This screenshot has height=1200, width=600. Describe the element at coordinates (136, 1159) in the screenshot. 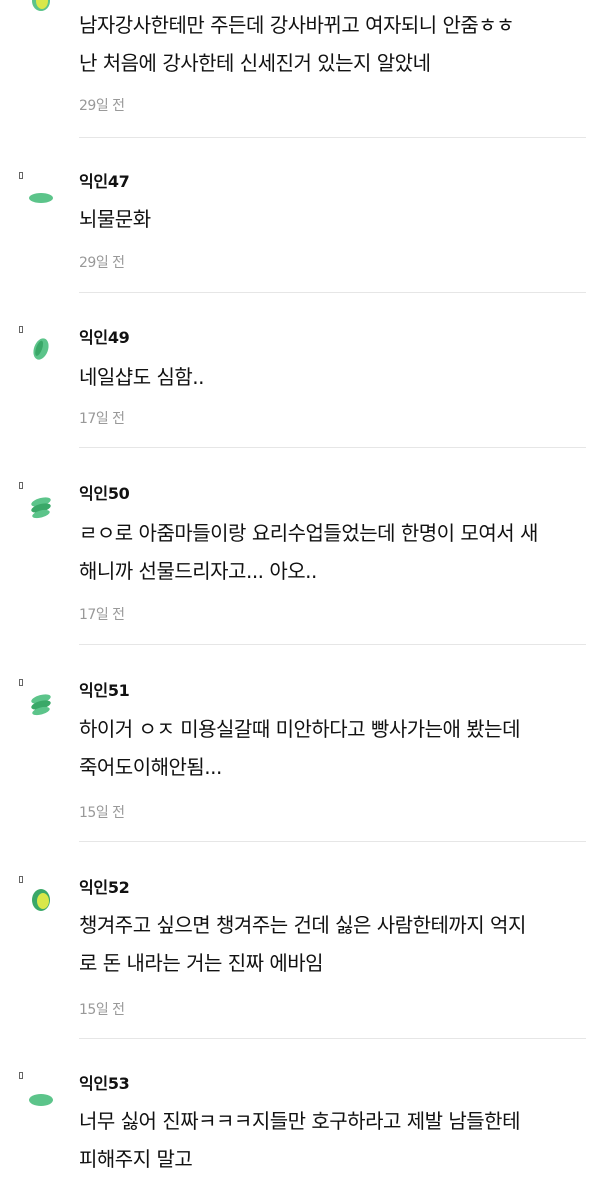

I see `comment-text-line: 피해주지 말고` at that location.